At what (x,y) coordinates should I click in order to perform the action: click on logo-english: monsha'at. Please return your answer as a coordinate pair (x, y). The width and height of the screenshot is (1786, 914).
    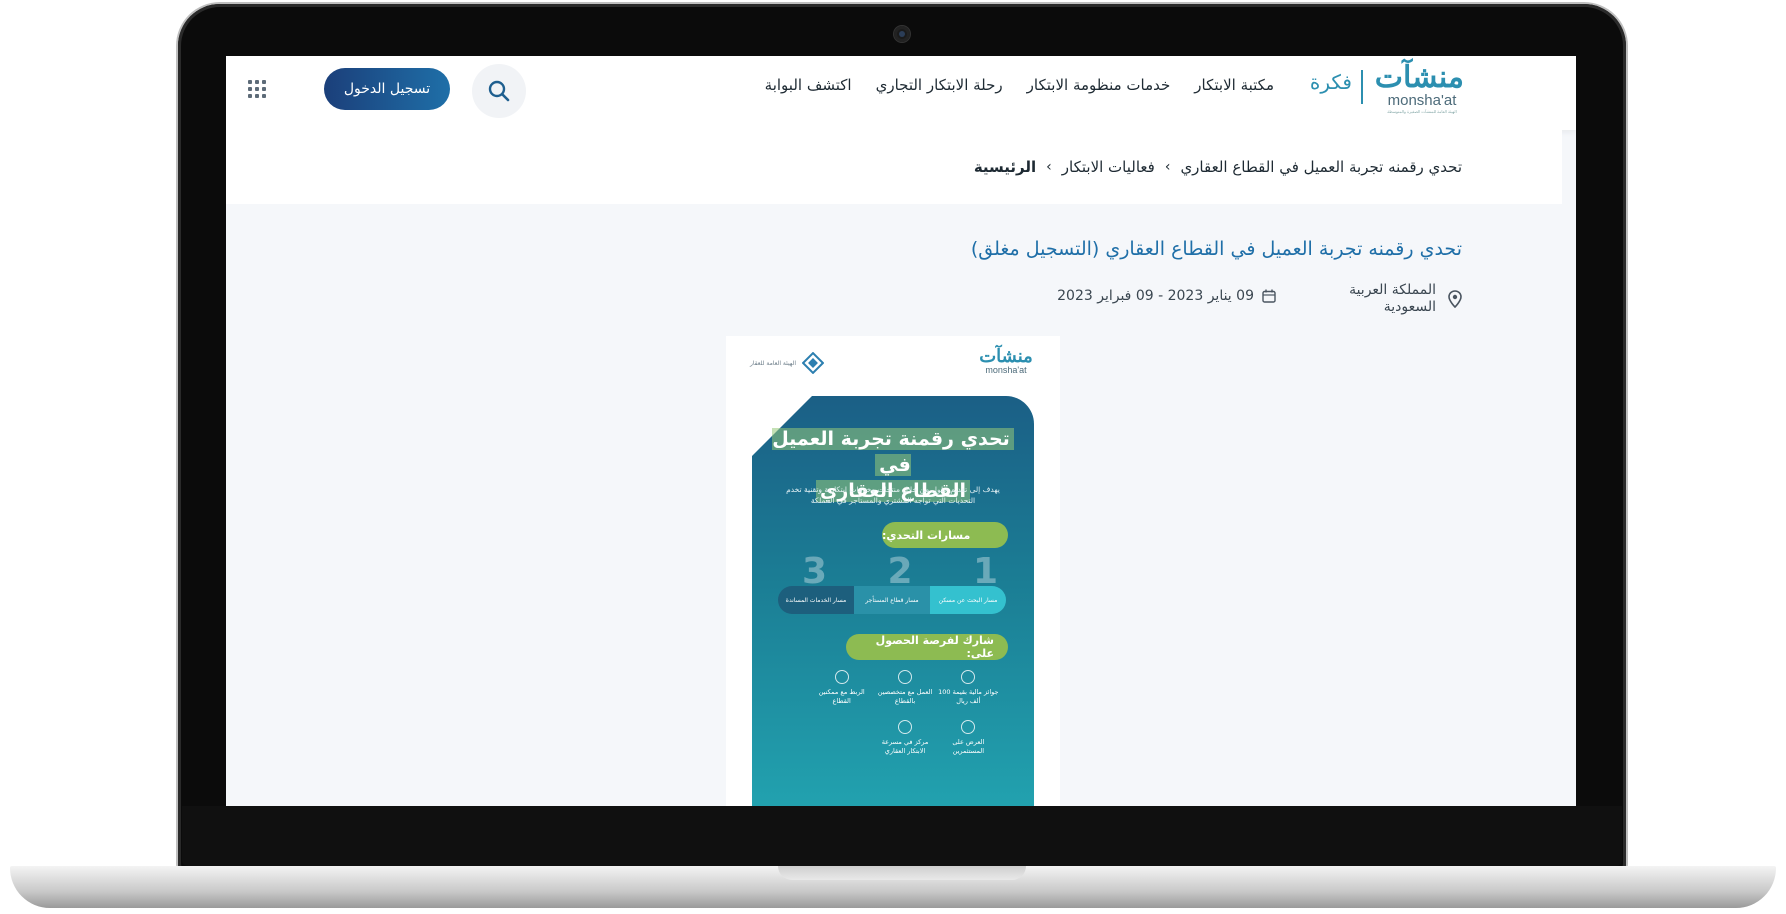
    Looking at the image, I should click on (1422, 100).